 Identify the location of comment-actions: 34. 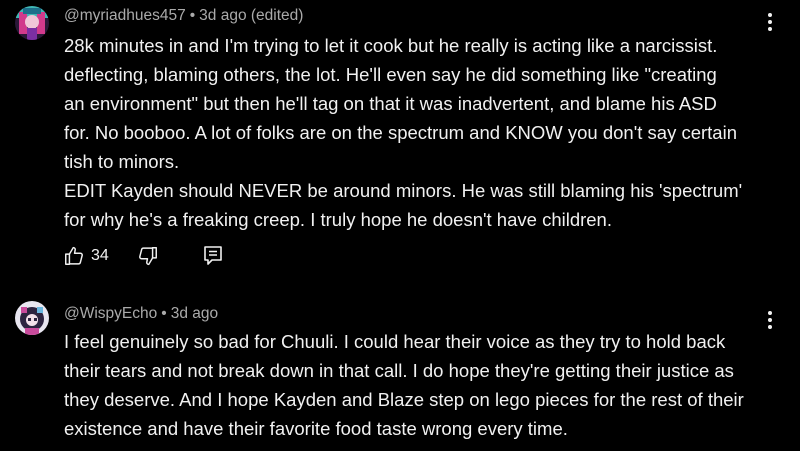
(143, 256).